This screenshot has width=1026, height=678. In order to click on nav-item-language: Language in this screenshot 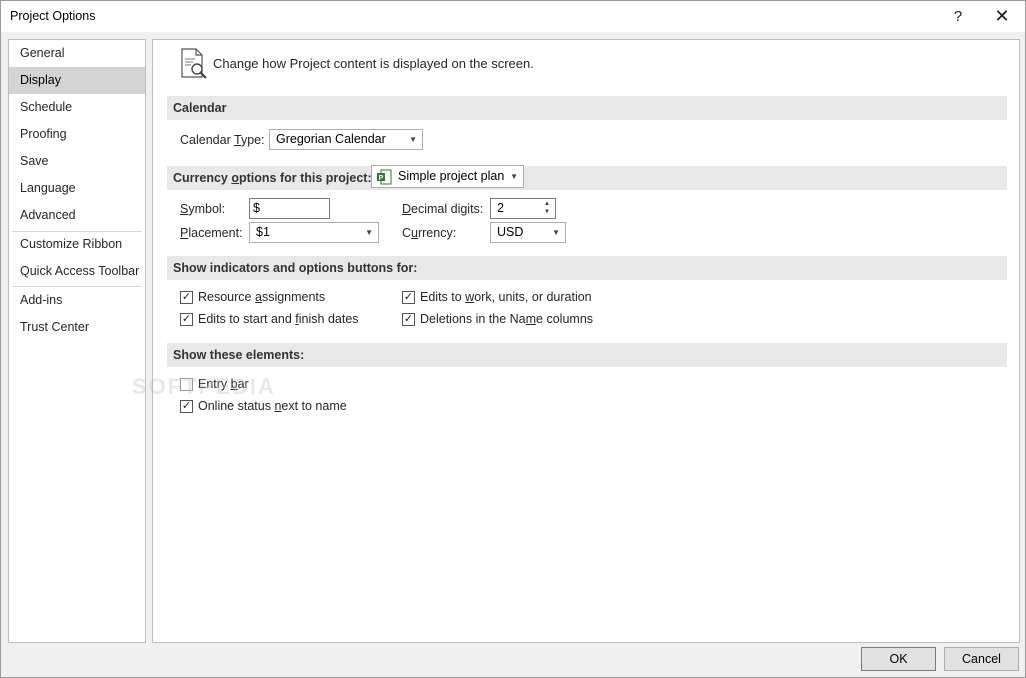, I will do `click(77, 188)`.